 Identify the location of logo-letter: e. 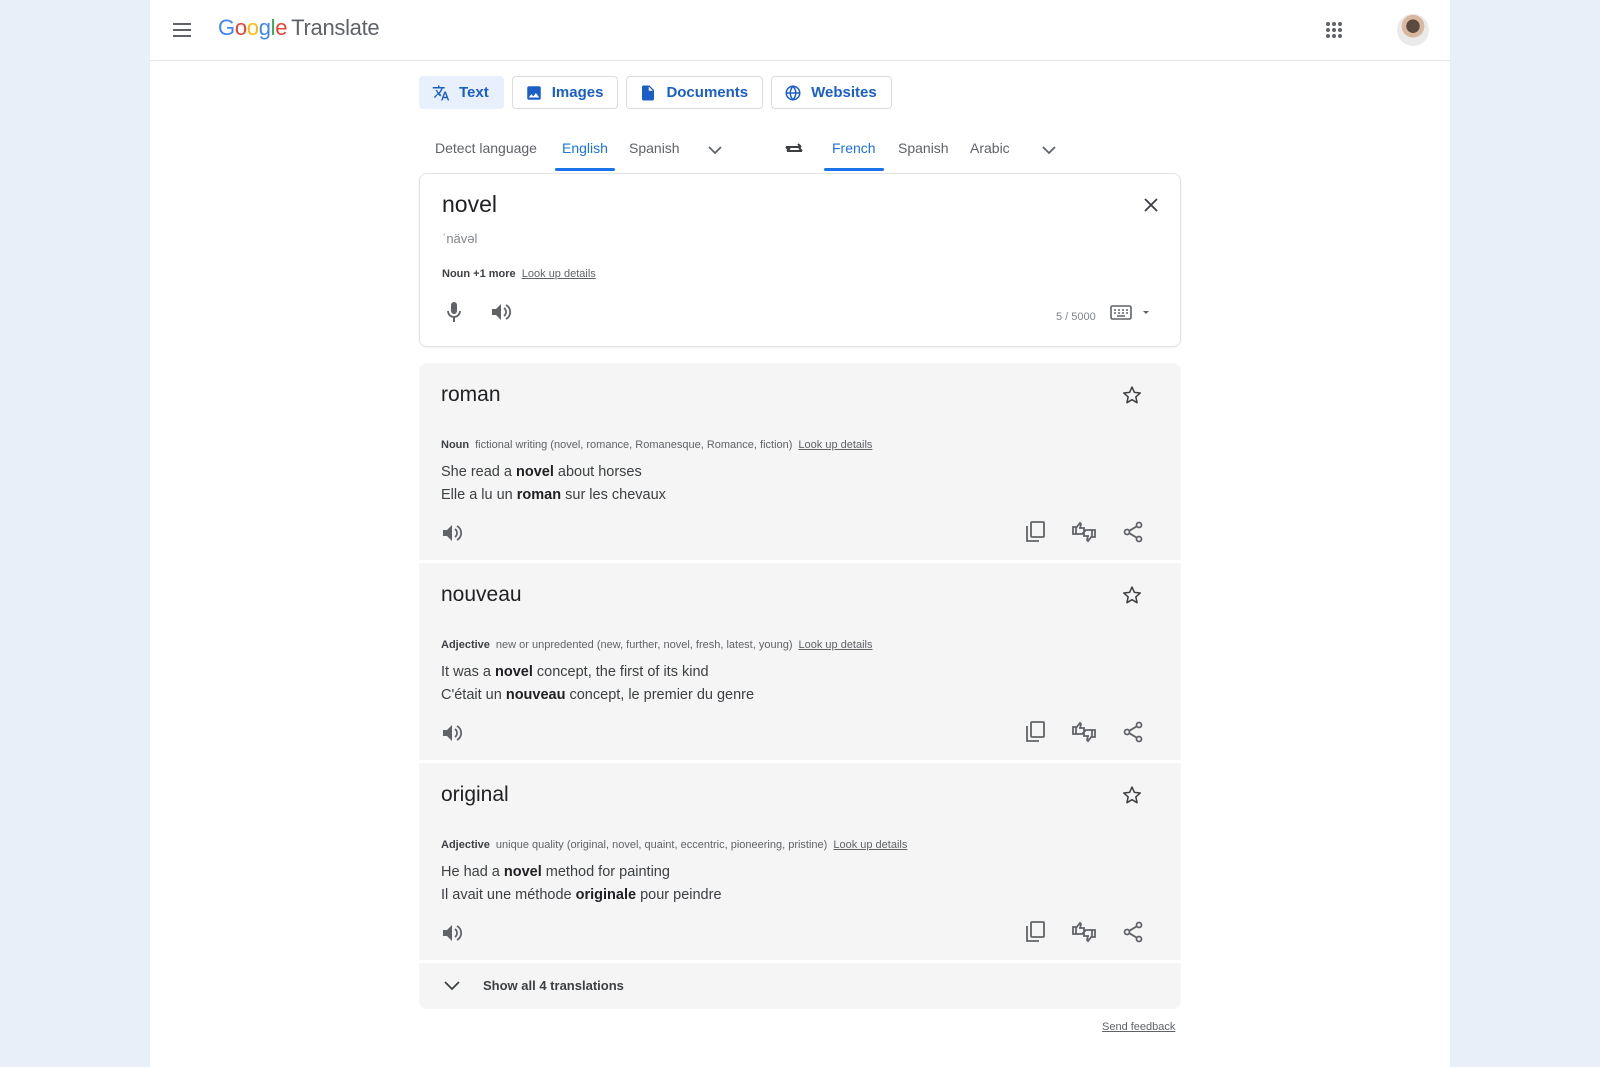
(281, 27).